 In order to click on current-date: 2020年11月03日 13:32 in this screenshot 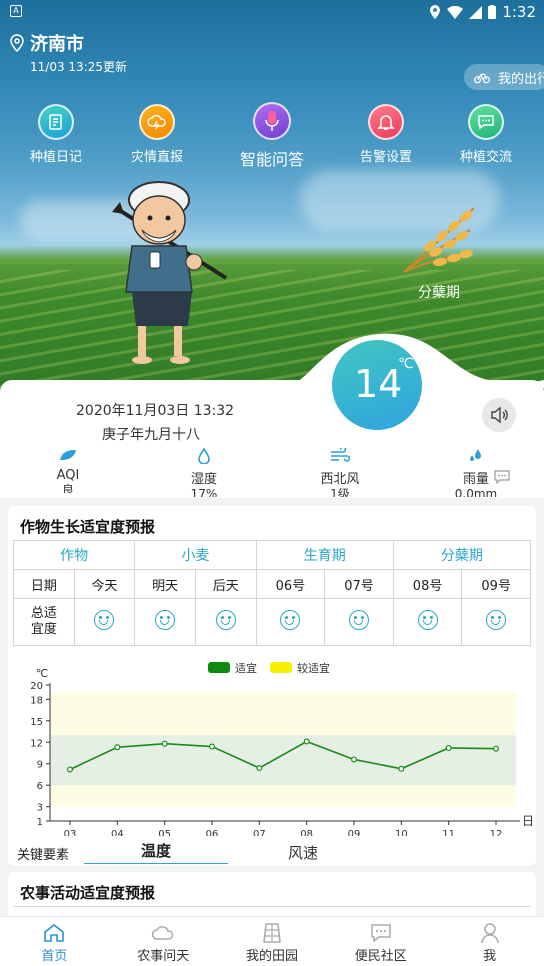, I will do `click(155, 411)`.